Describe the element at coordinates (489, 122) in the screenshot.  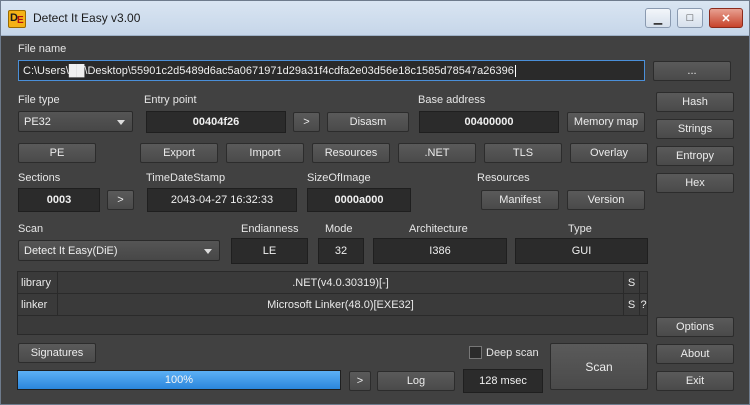
I see `base-address-value: 00400000` at that location.